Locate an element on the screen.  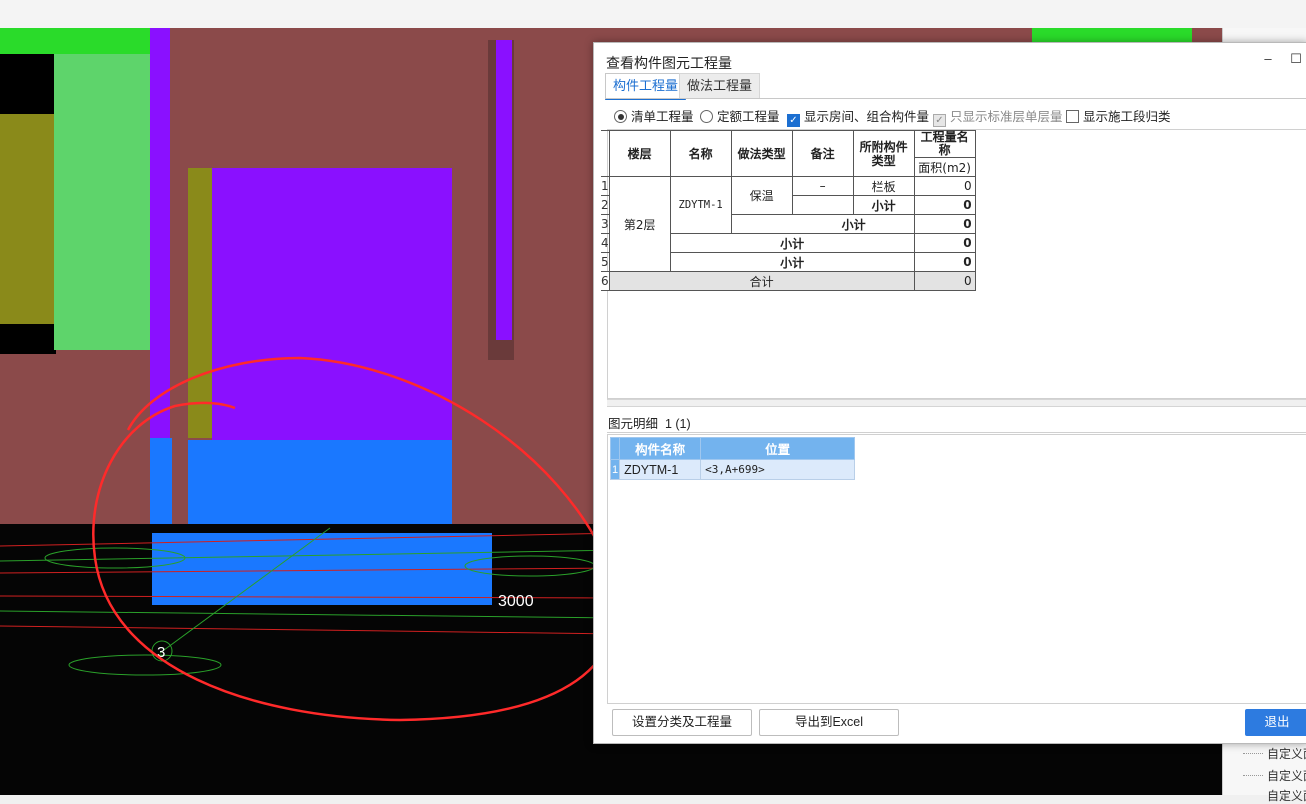
checkbox-std-floor: ✓ 只显示标准层单层量 is located at coordinates (998, 117).